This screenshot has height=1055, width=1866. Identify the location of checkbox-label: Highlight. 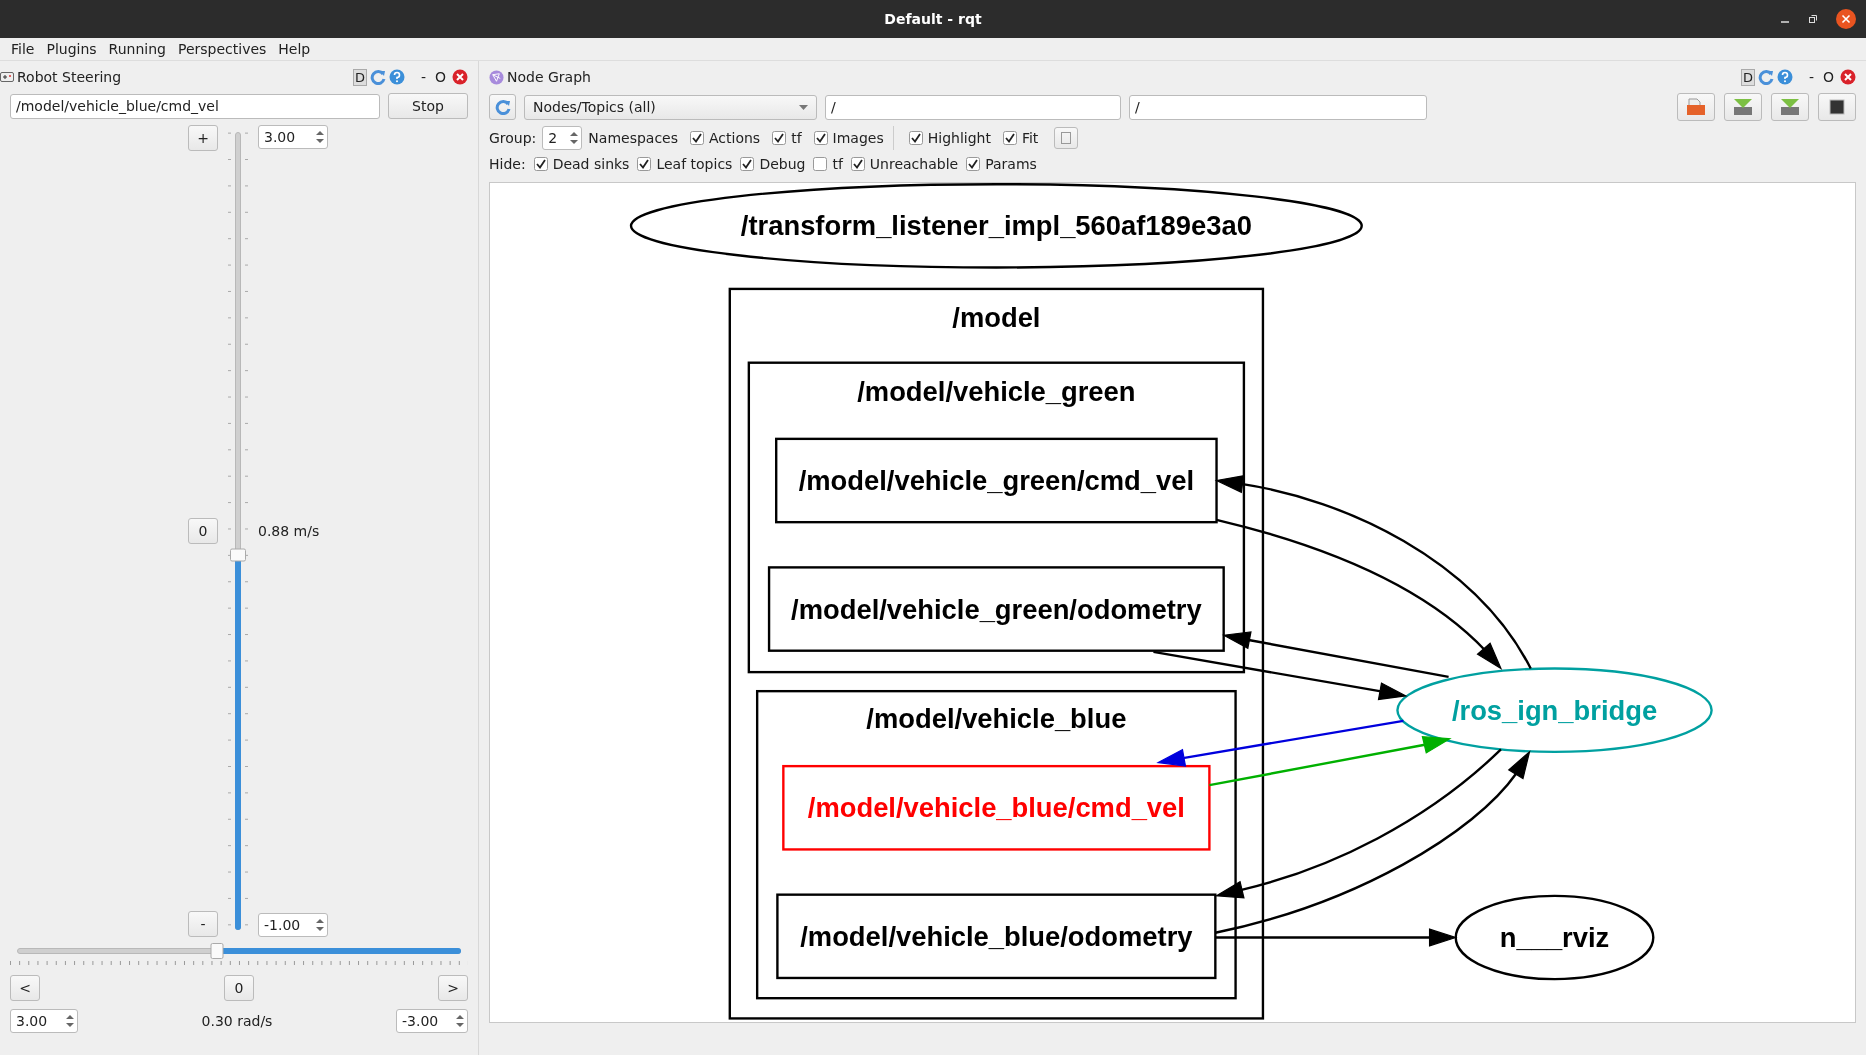
(959, 138).